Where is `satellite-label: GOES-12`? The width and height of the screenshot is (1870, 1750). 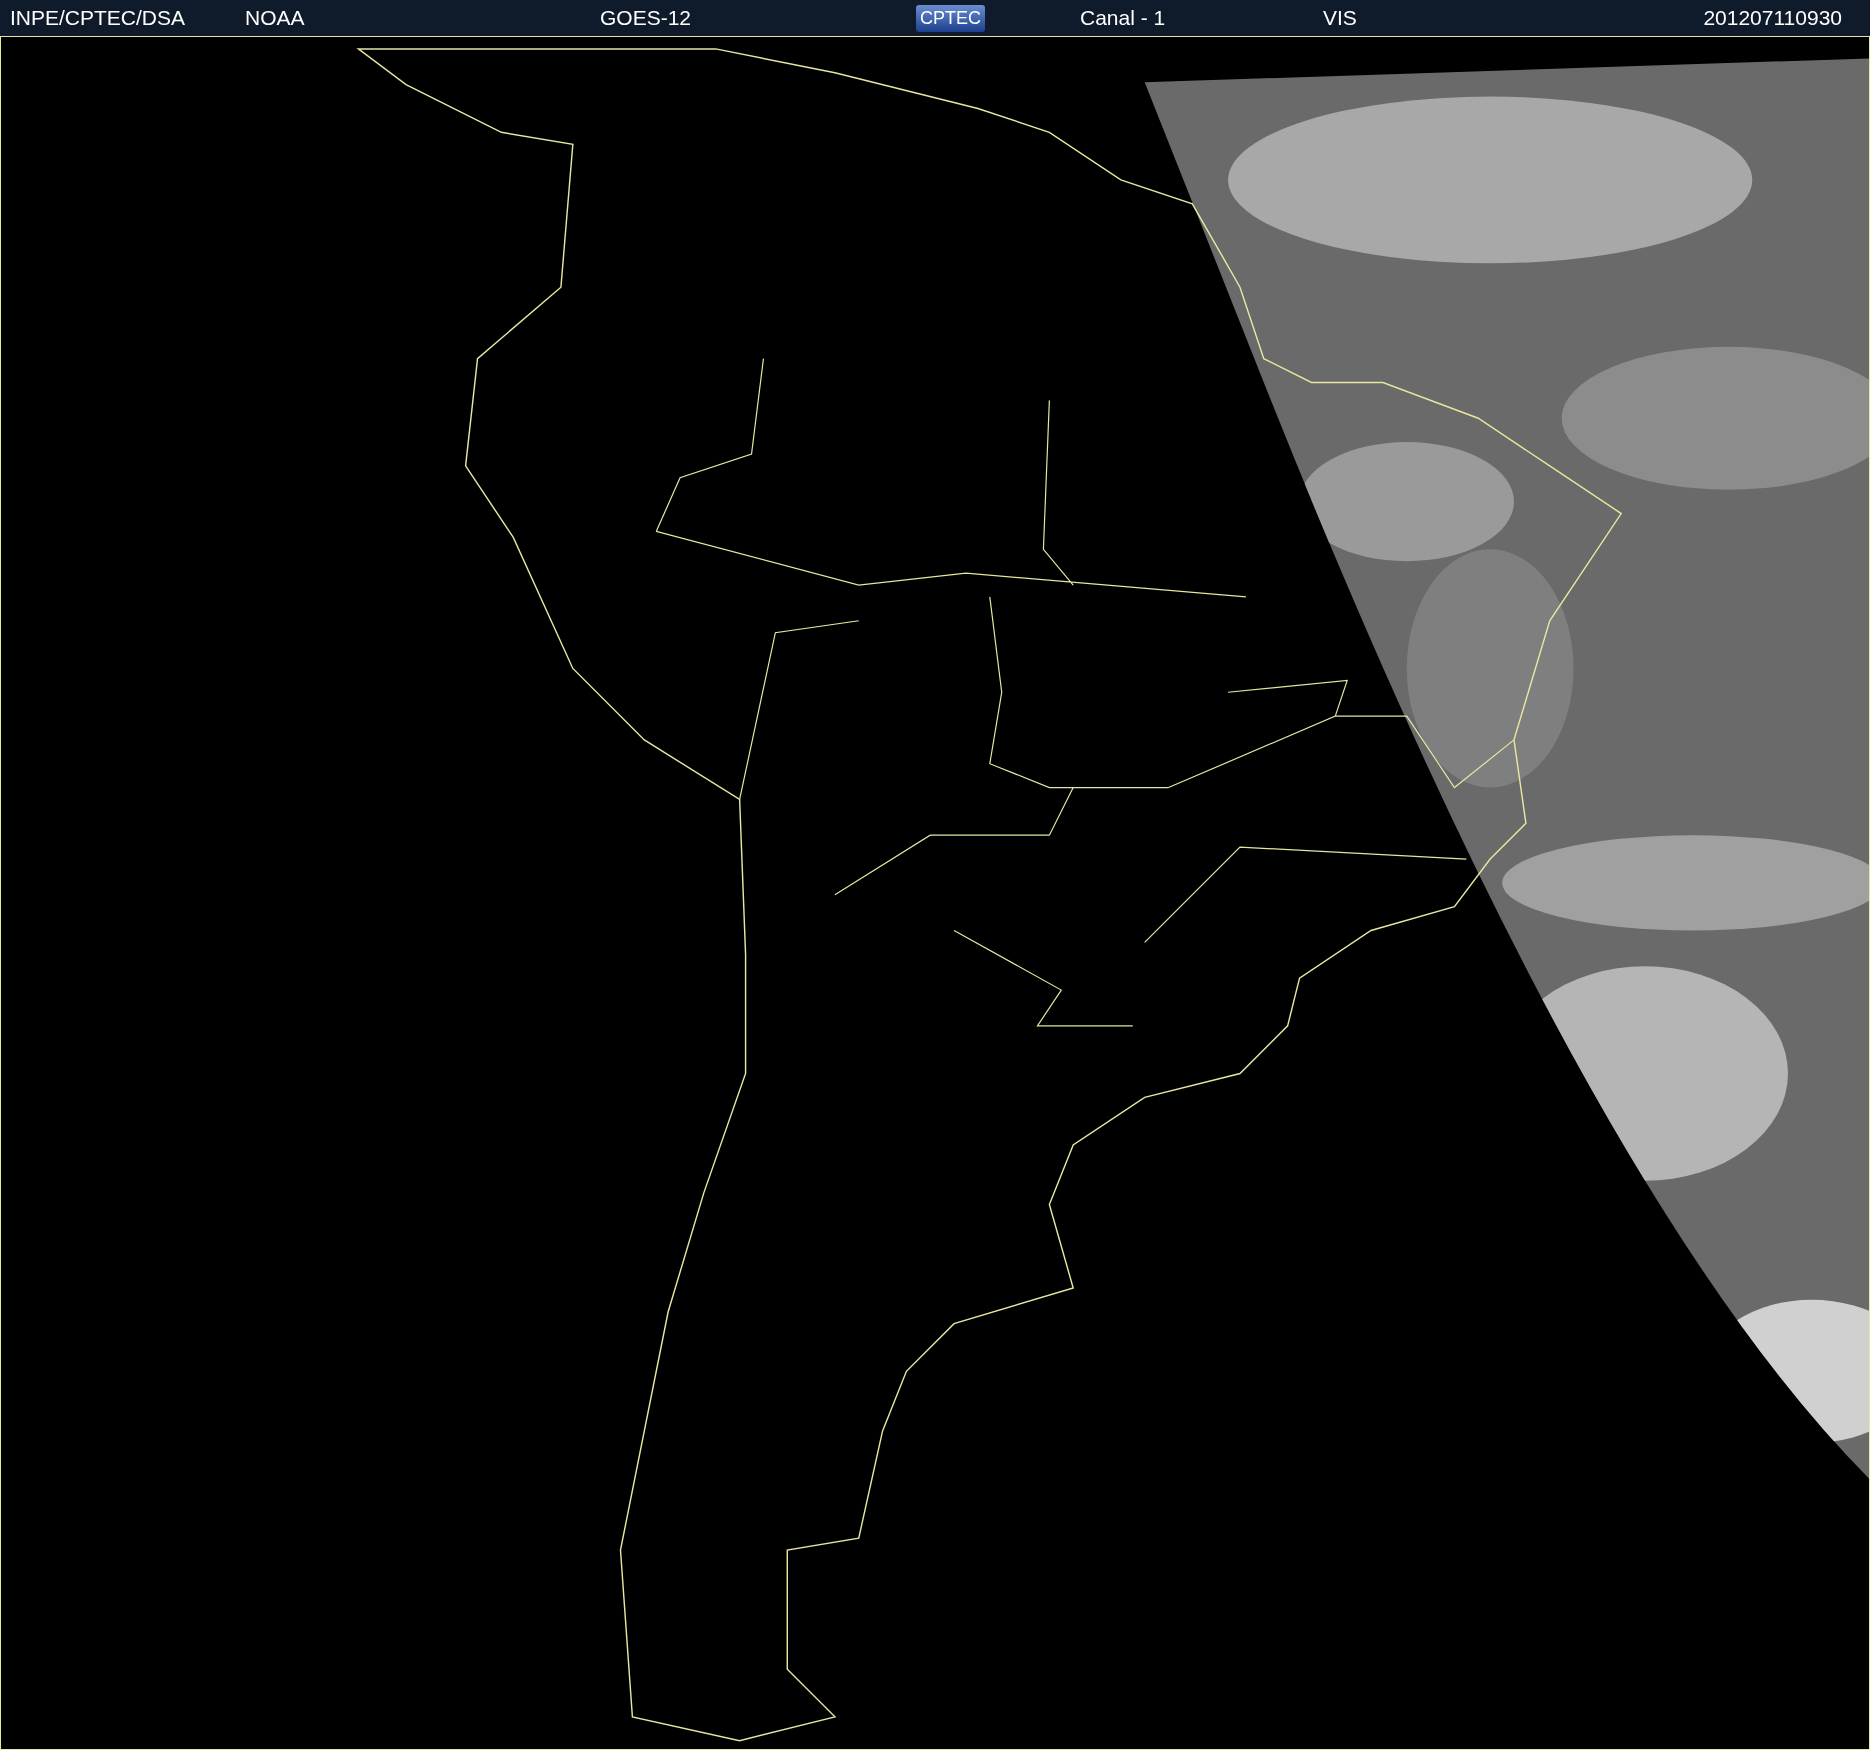 satellite-label: GOES-12 is located at coordinates (646, 18).